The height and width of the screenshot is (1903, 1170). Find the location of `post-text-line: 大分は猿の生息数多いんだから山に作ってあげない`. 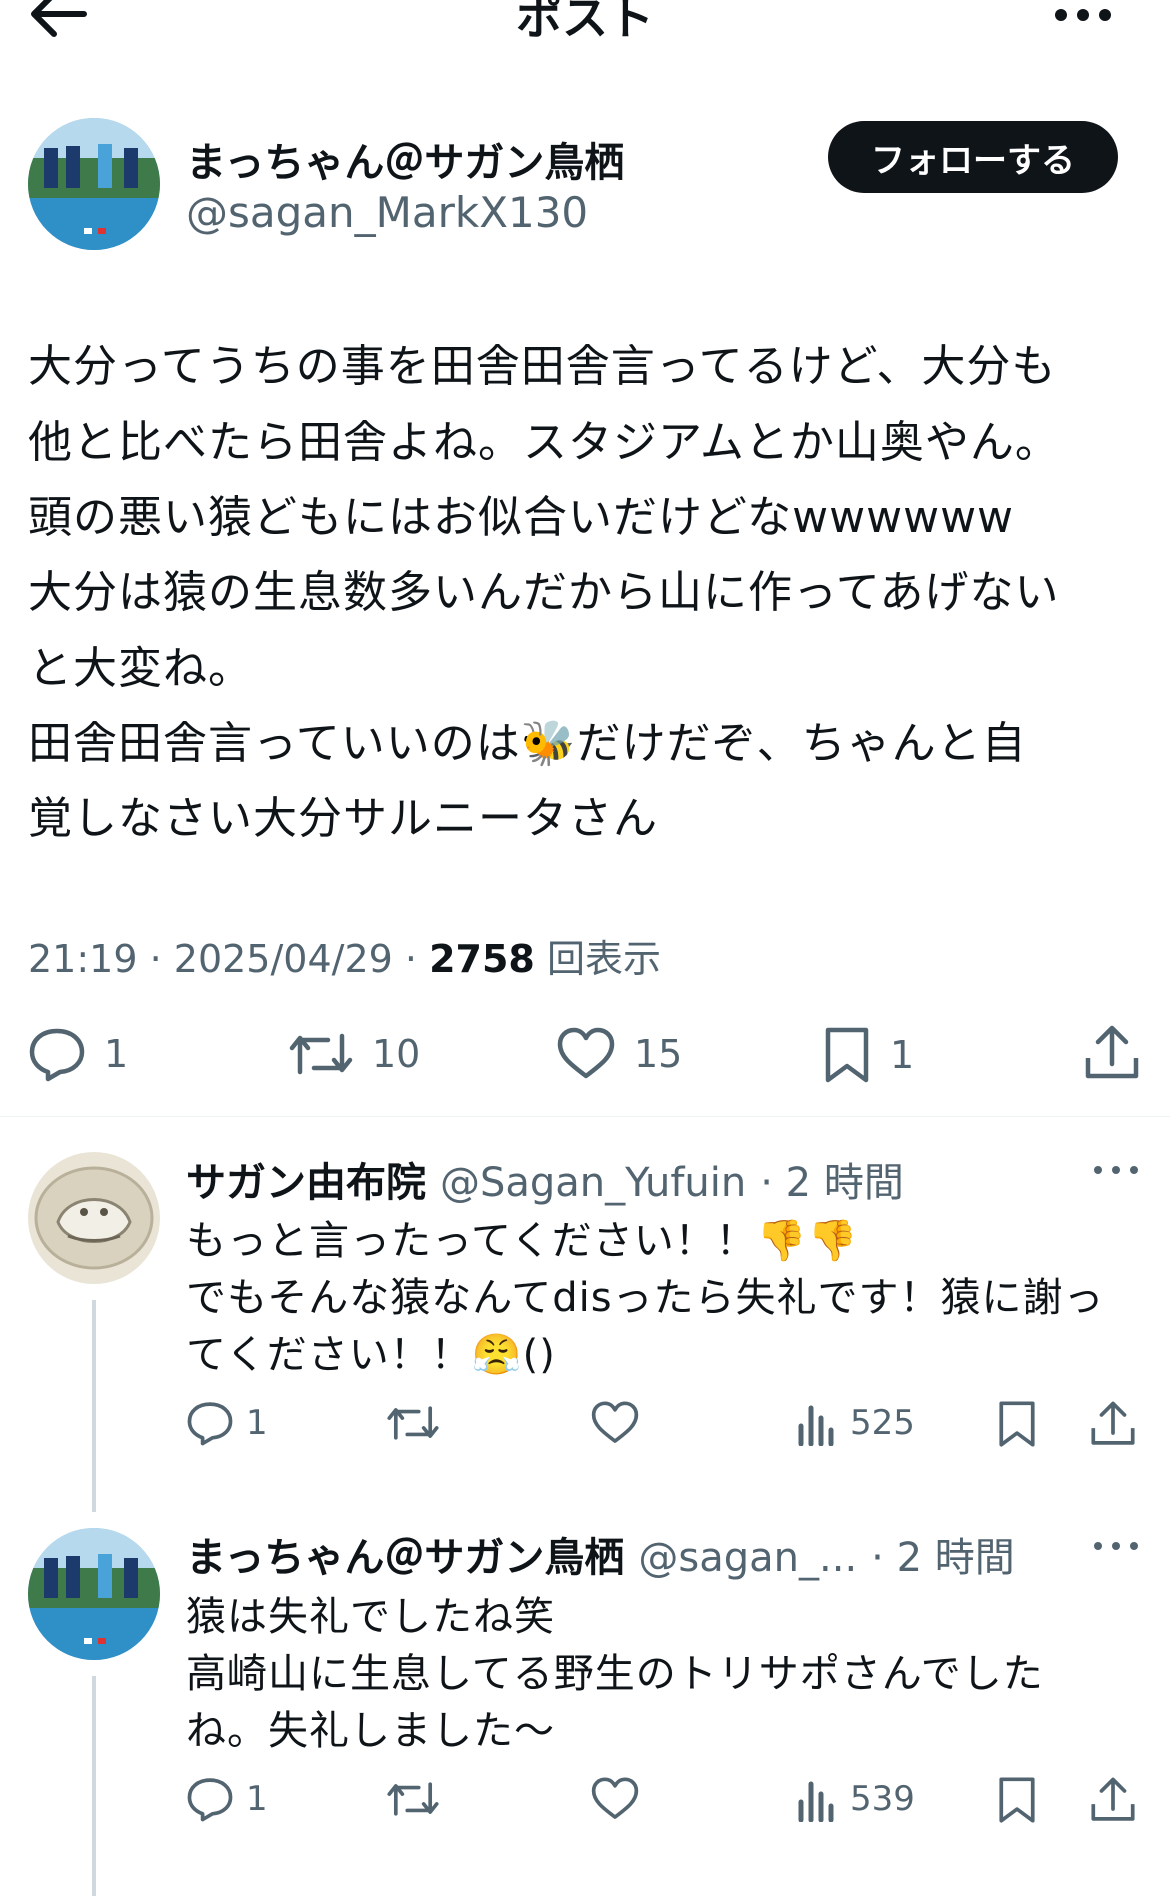

post-text-line: 大分は猿の生息数多いんだから山に作ってあげない is located at coordinates (544, 592).